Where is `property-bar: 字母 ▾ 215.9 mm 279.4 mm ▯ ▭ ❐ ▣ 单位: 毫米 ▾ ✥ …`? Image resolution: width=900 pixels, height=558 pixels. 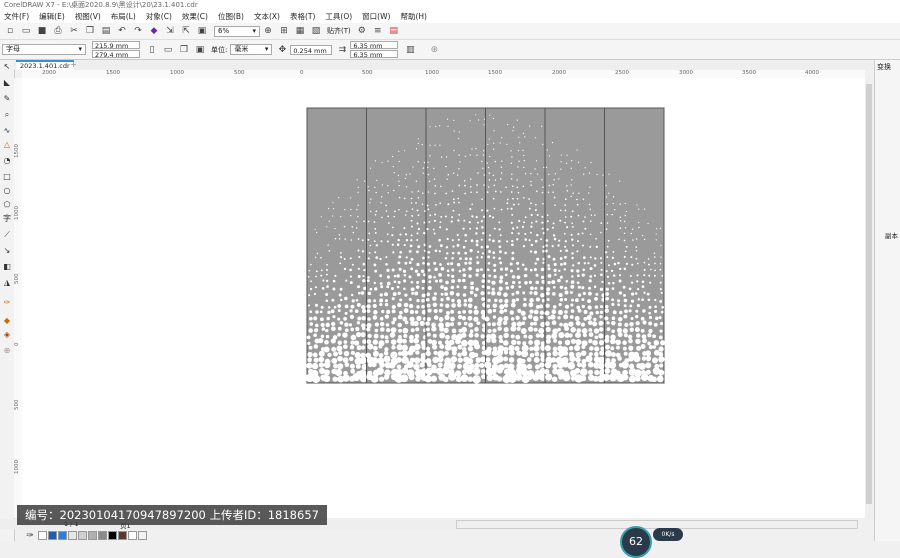
property-bar: 字母 ▾ 215.9 mm 279.4 mm ▯ ▭ ❐ ▣ 单位: 毫米 ▾ ✥ … is located at coordinates (450, 50).